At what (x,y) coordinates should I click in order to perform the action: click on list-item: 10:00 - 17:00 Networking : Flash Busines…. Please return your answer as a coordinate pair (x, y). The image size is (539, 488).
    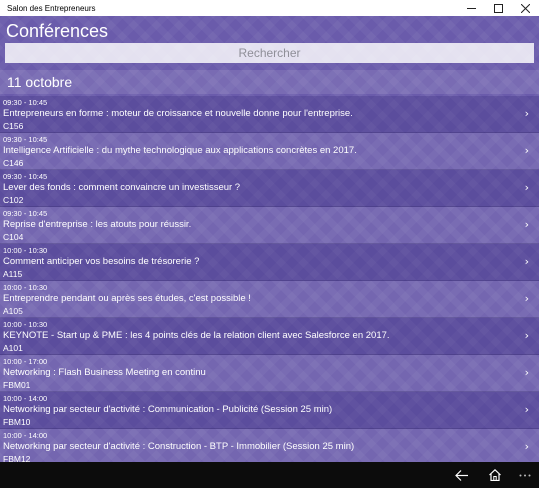
    Looking at the image, I should click on (269, 373).